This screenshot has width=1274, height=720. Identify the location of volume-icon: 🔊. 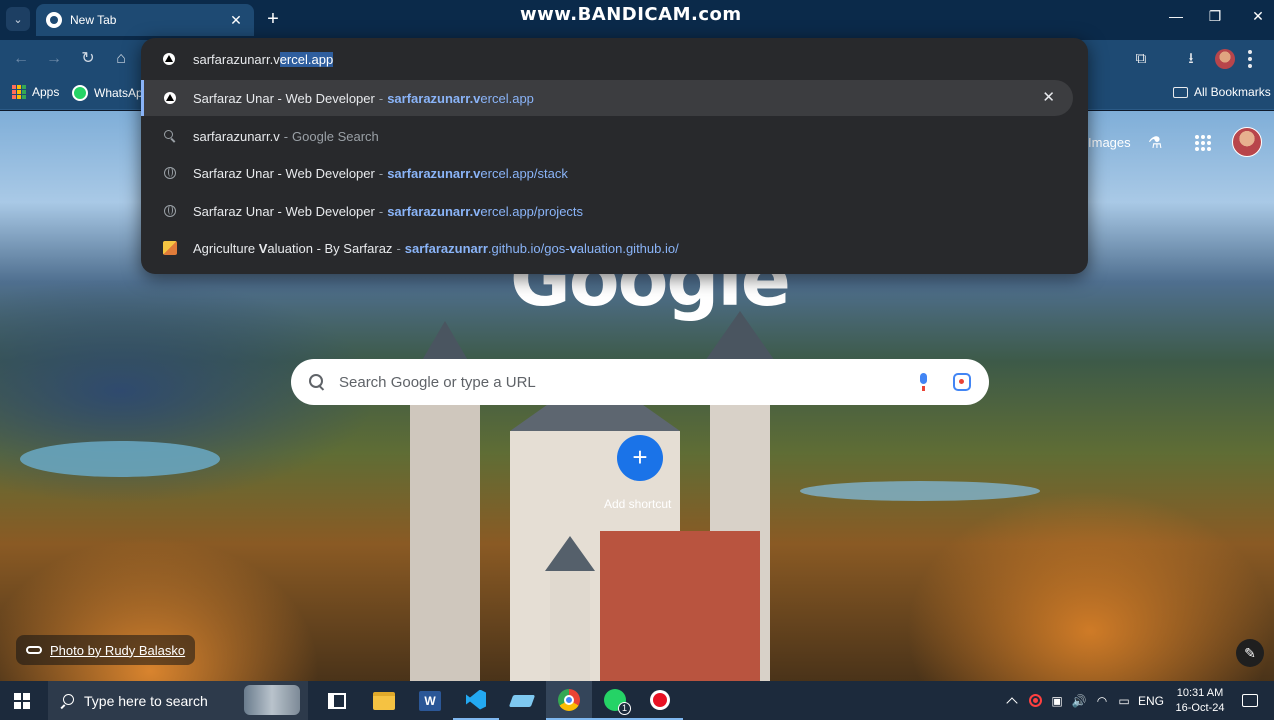
(1079, 700).